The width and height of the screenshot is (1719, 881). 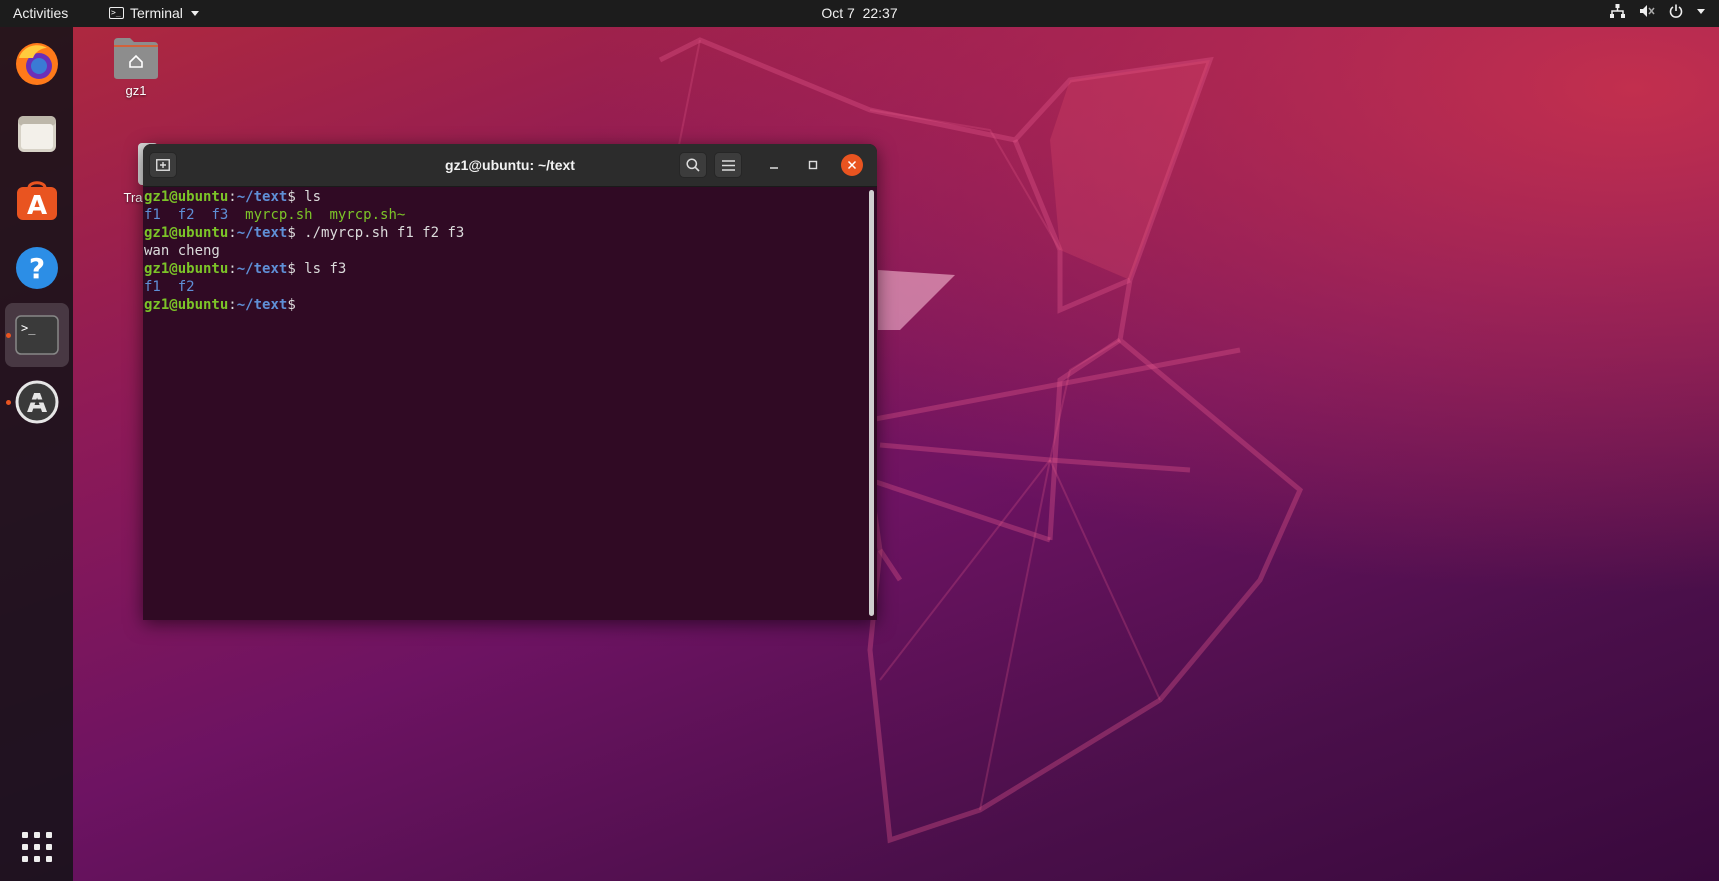 I want to click on desktop-home-label: gz1, so click(x=136, y=90).